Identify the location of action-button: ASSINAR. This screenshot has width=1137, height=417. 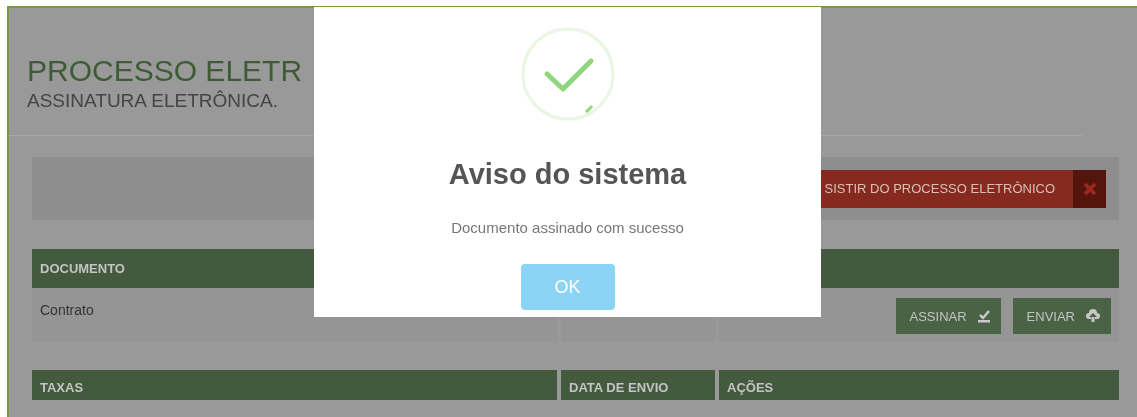
(948, 316).